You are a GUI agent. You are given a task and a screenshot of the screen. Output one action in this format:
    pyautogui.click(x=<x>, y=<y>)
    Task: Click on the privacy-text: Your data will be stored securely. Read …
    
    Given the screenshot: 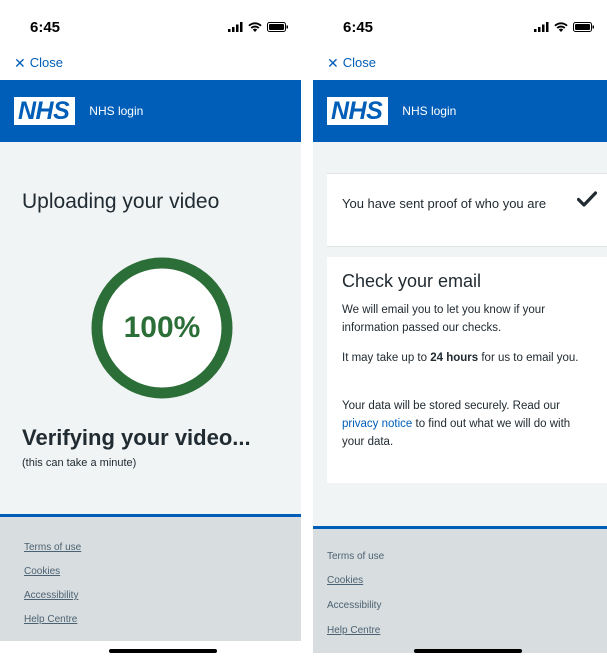 What is the action you would take?
    pyautogui.click(x=451, y=406)
    